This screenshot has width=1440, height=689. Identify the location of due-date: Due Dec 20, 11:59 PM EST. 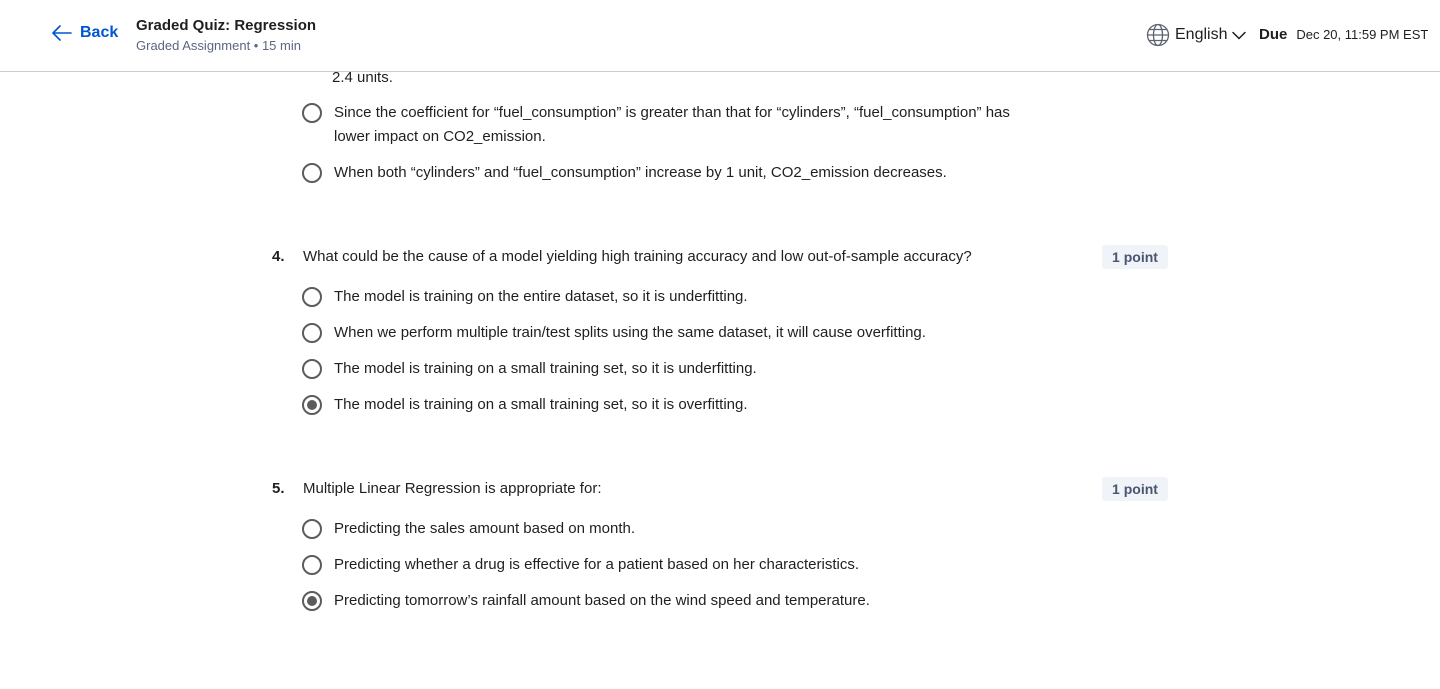
(1343, 34).